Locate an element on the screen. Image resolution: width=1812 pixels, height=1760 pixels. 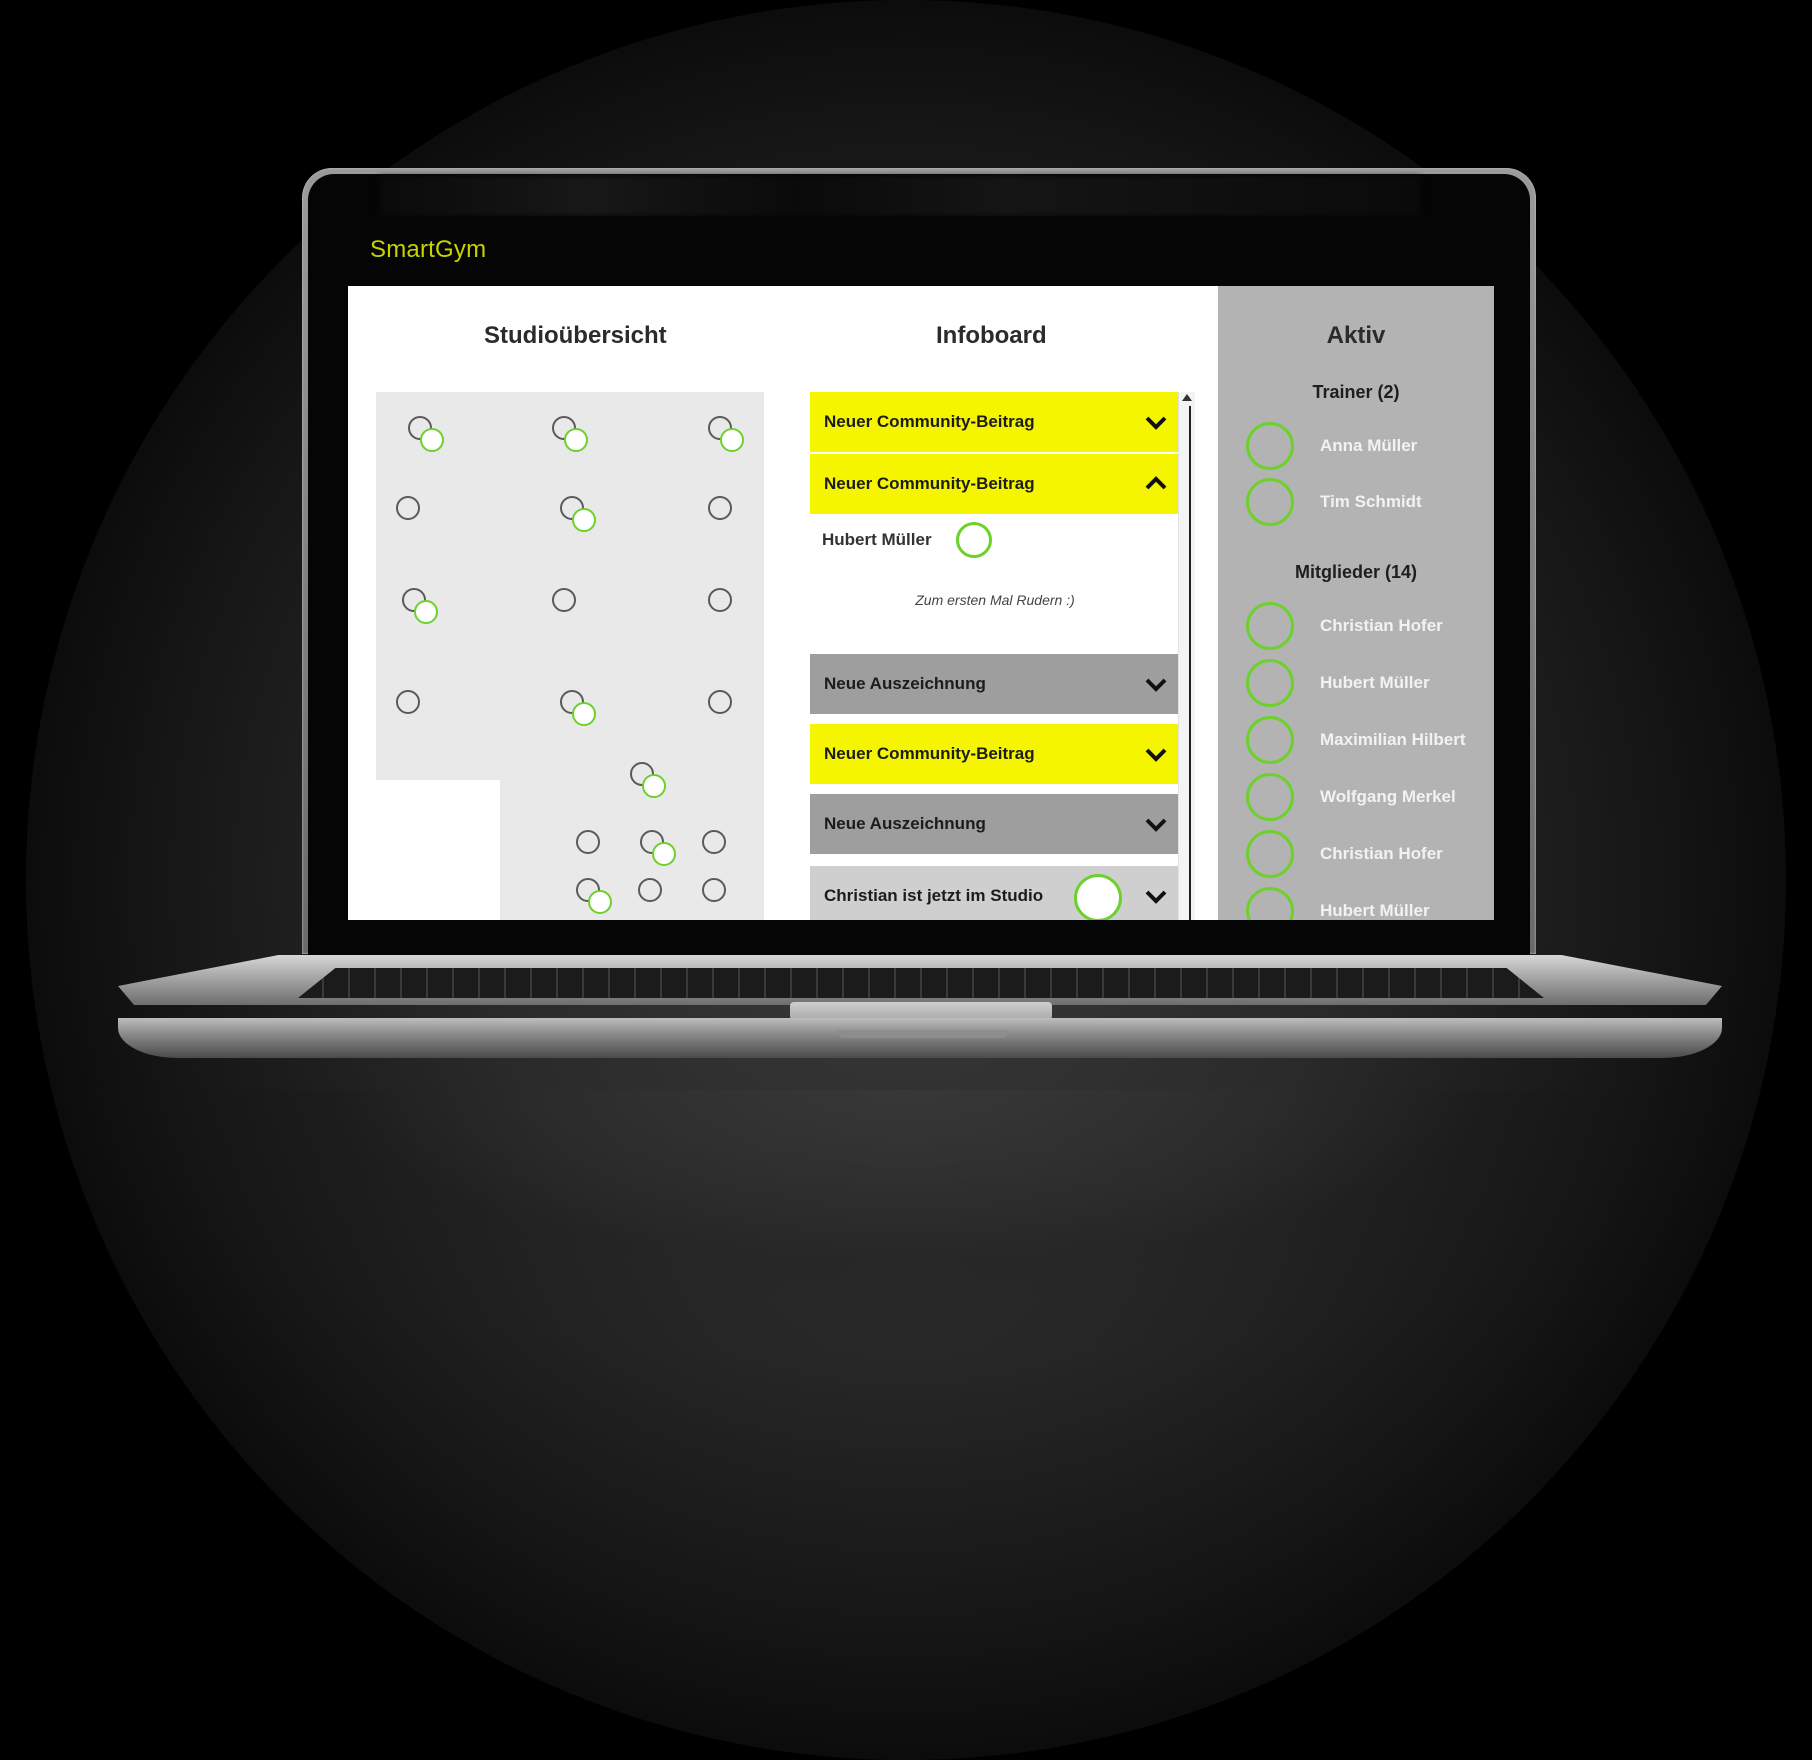
member-name: Maximilian Hilbert is located at coordinates (1393, 739).